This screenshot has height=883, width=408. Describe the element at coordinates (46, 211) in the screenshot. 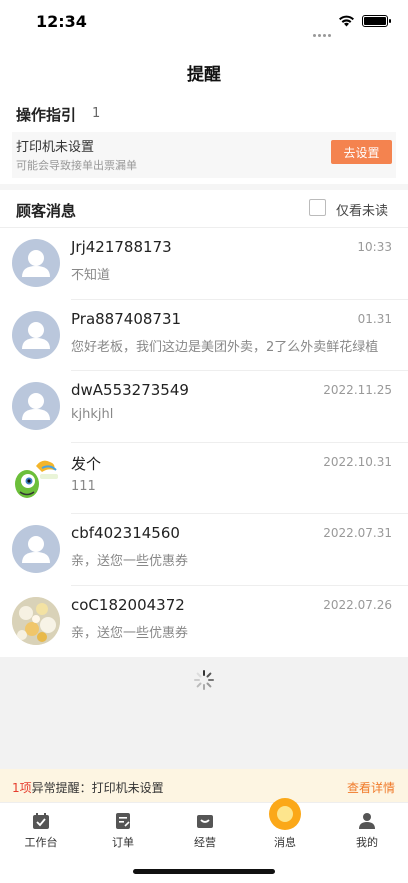

I see `customer-messages-title: 顾客消息` at that location.